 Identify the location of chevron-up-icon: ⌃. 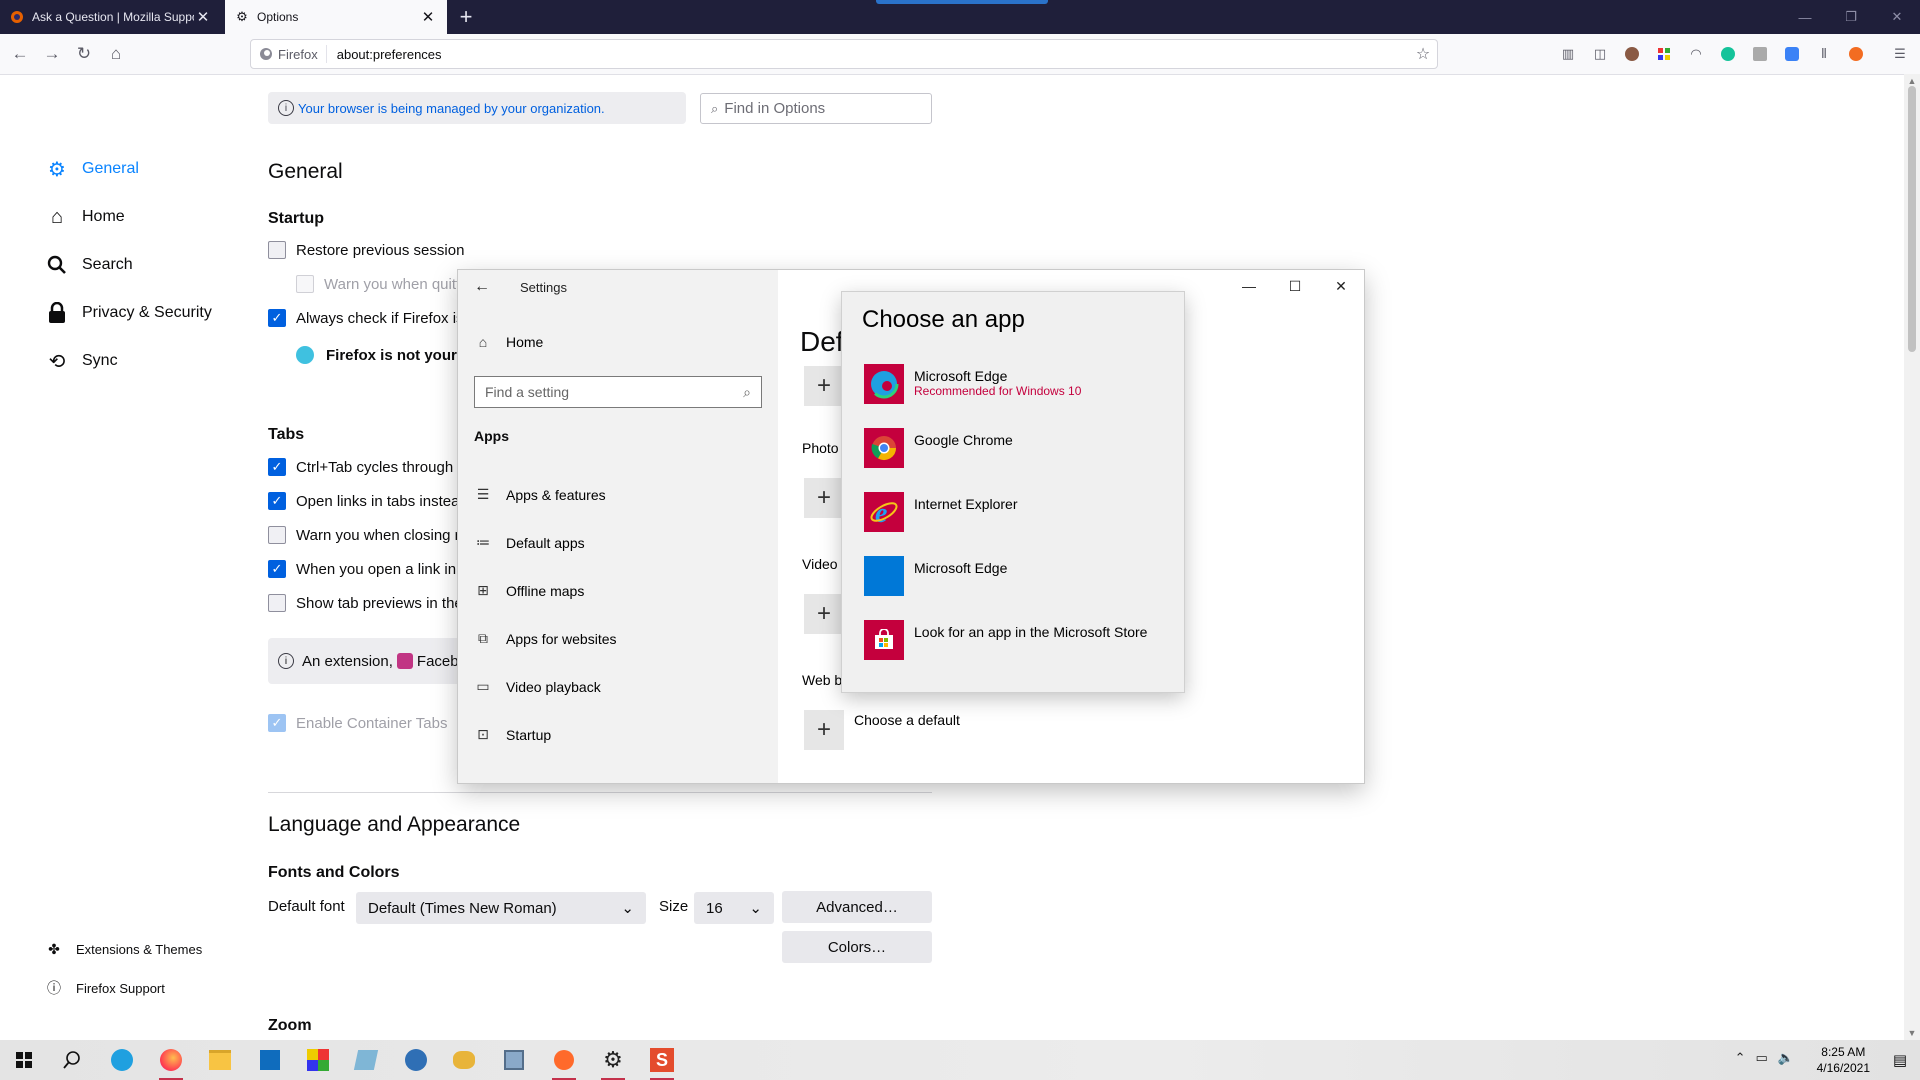
(1740, 1058).